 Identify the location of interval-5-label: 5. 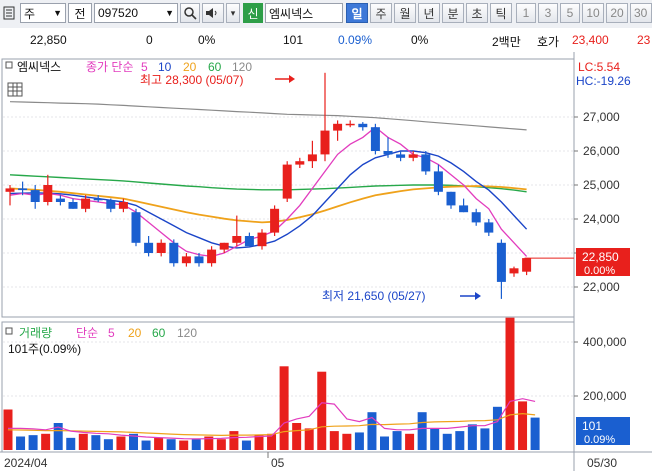
(570, 13).